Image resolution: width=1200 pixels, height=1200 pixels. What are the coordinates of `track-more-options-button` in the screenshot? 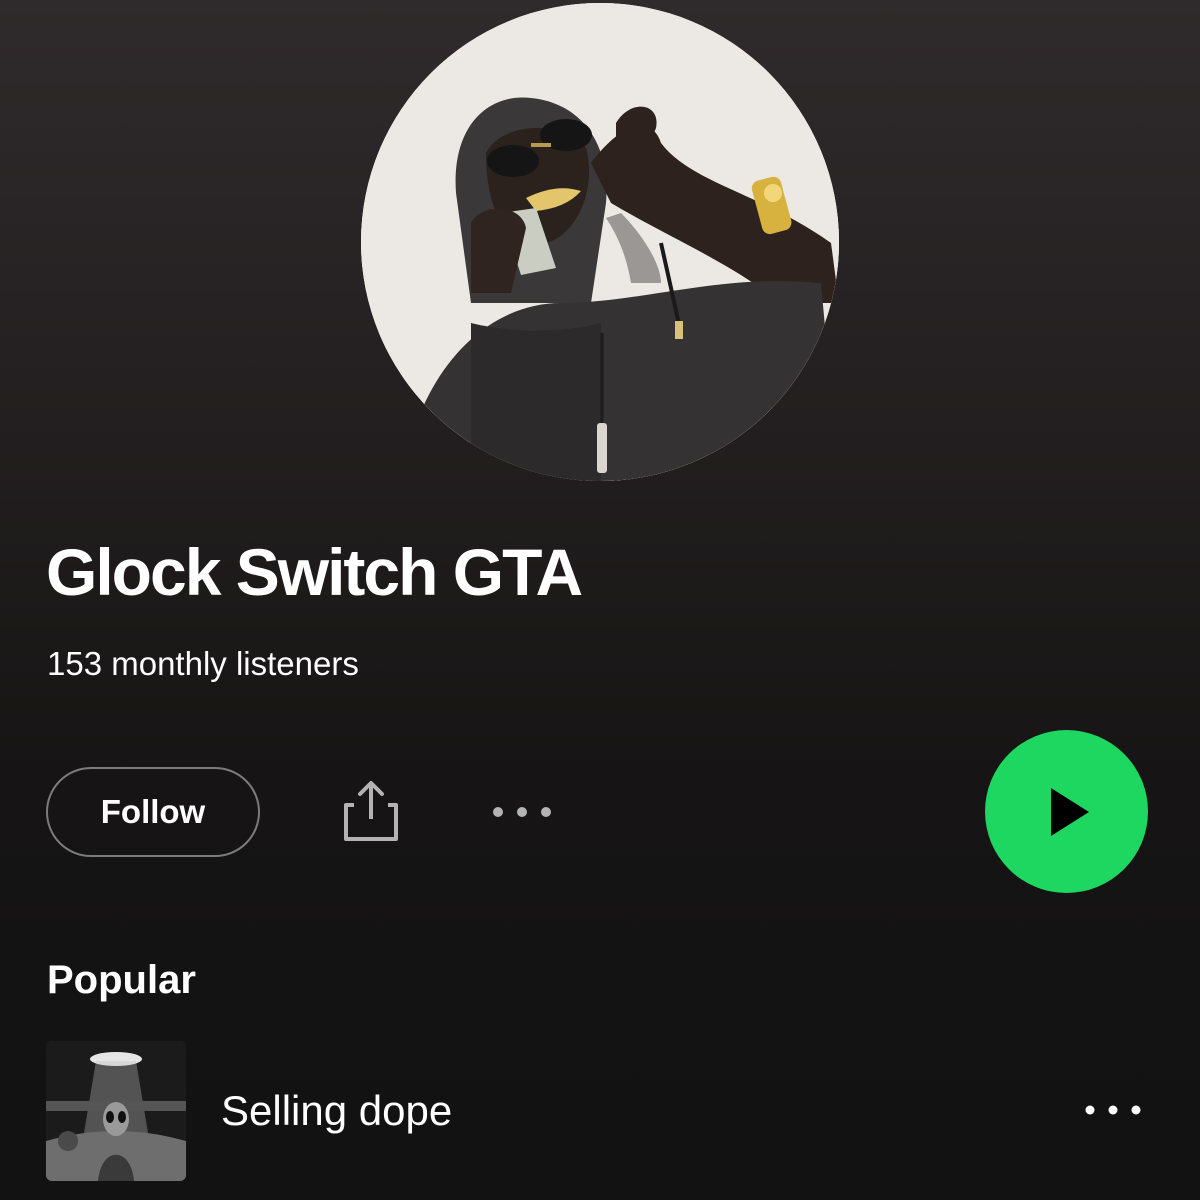 It's located at (1113, 1110).